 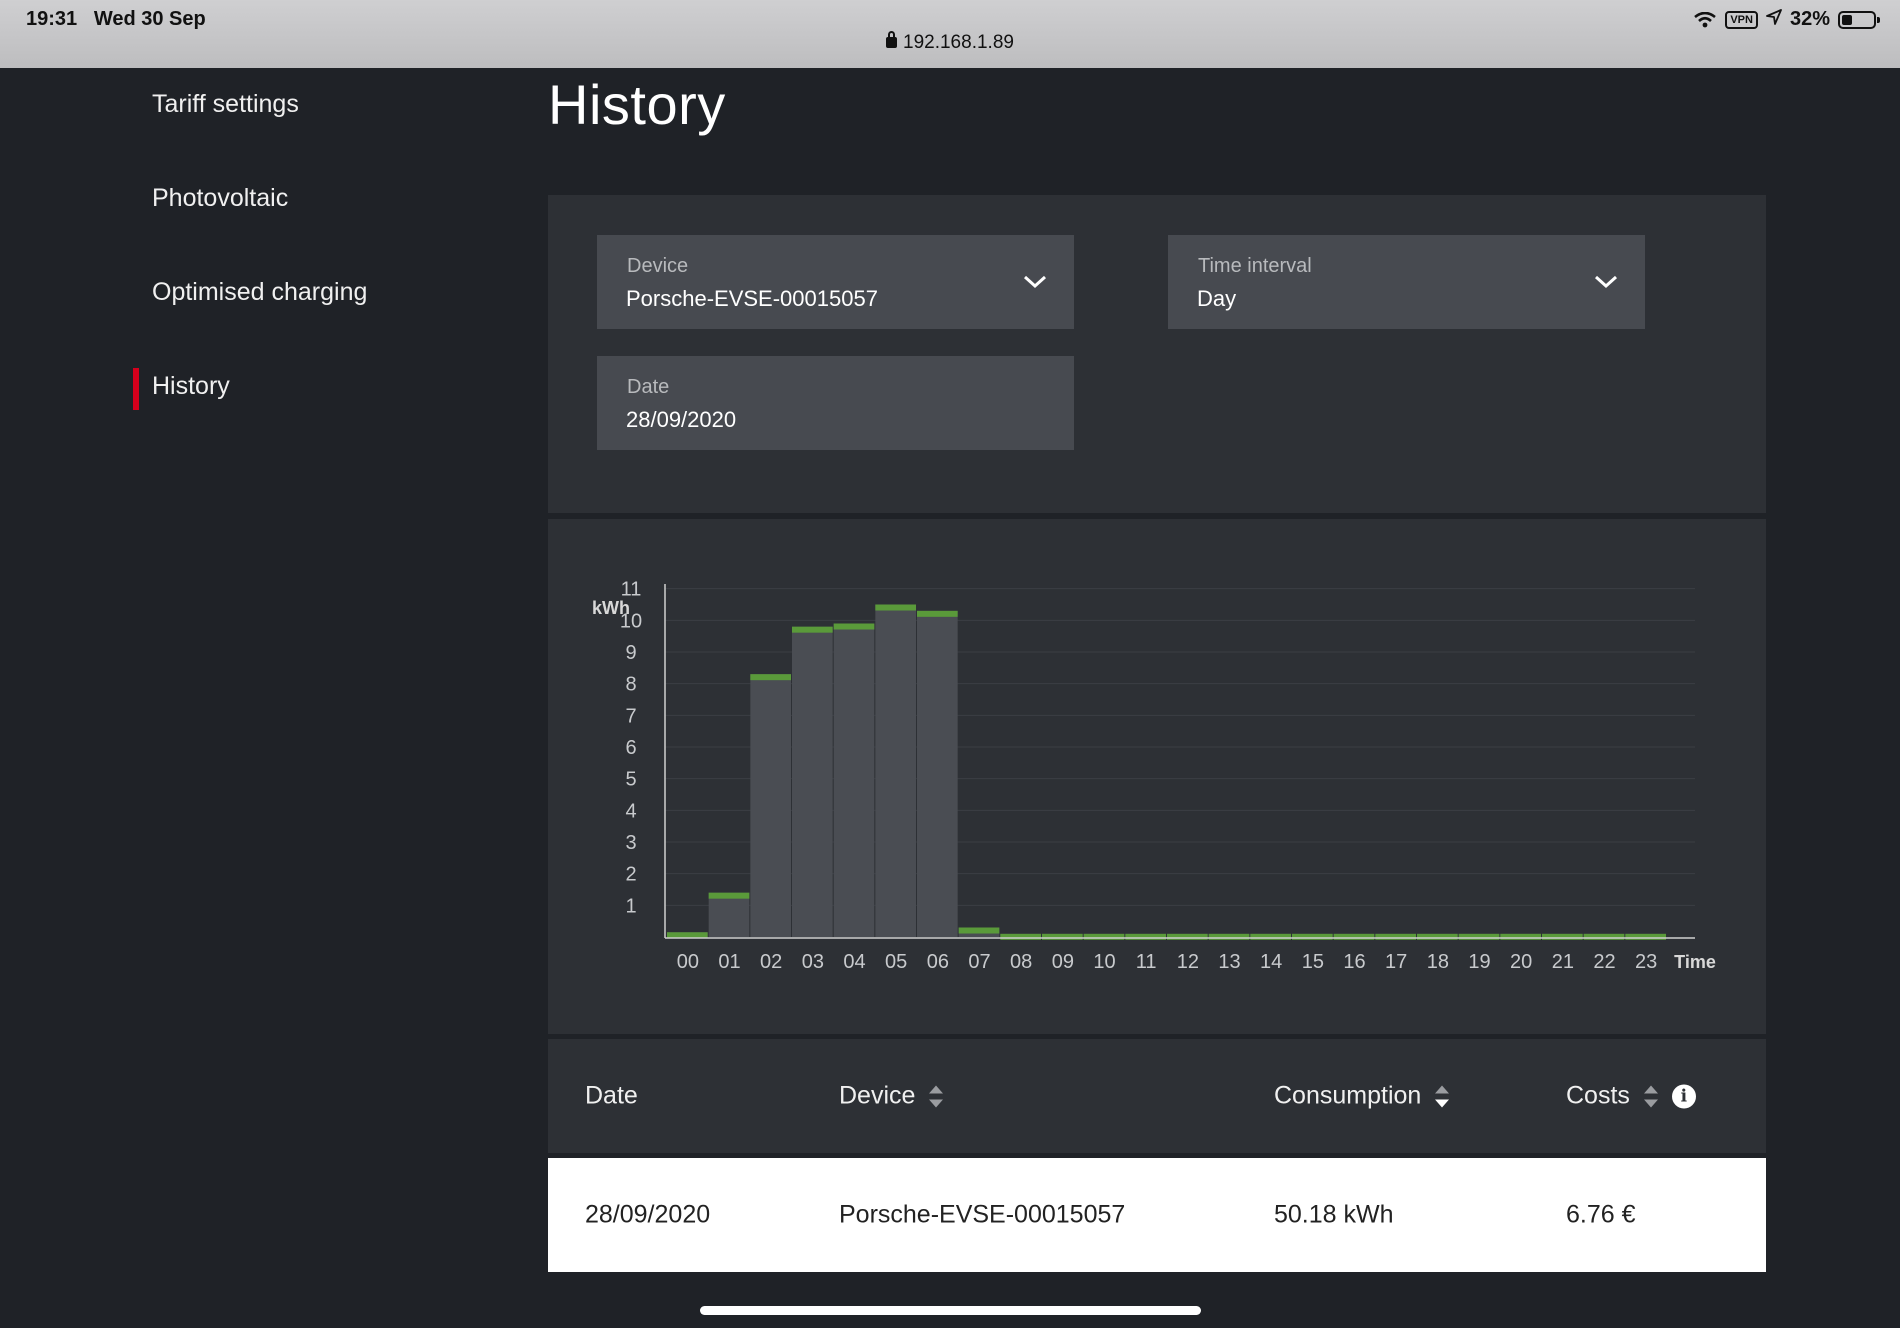 I want to click on column-header-consumption-label: Consumption, so click(x=1348, y=1095).